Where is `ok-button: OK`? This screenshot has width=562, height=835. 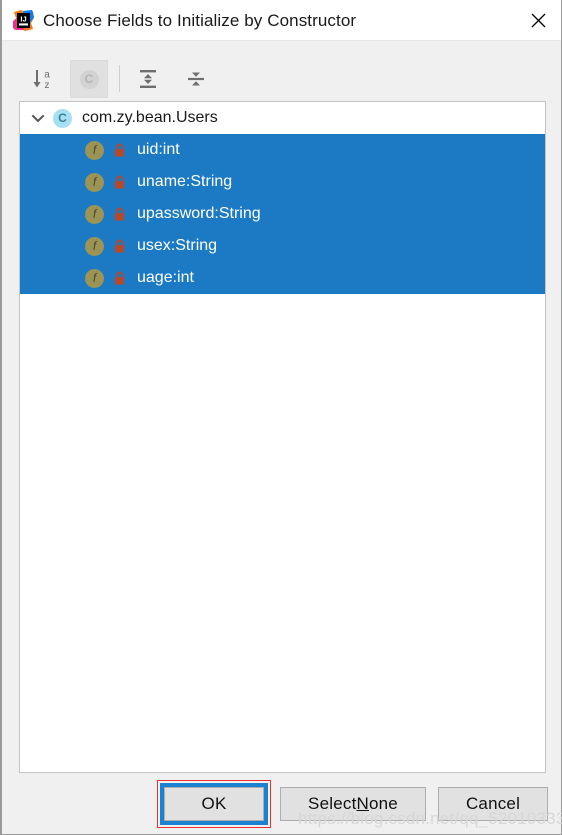 ok-button: OK is located at coordinates (214, 804).